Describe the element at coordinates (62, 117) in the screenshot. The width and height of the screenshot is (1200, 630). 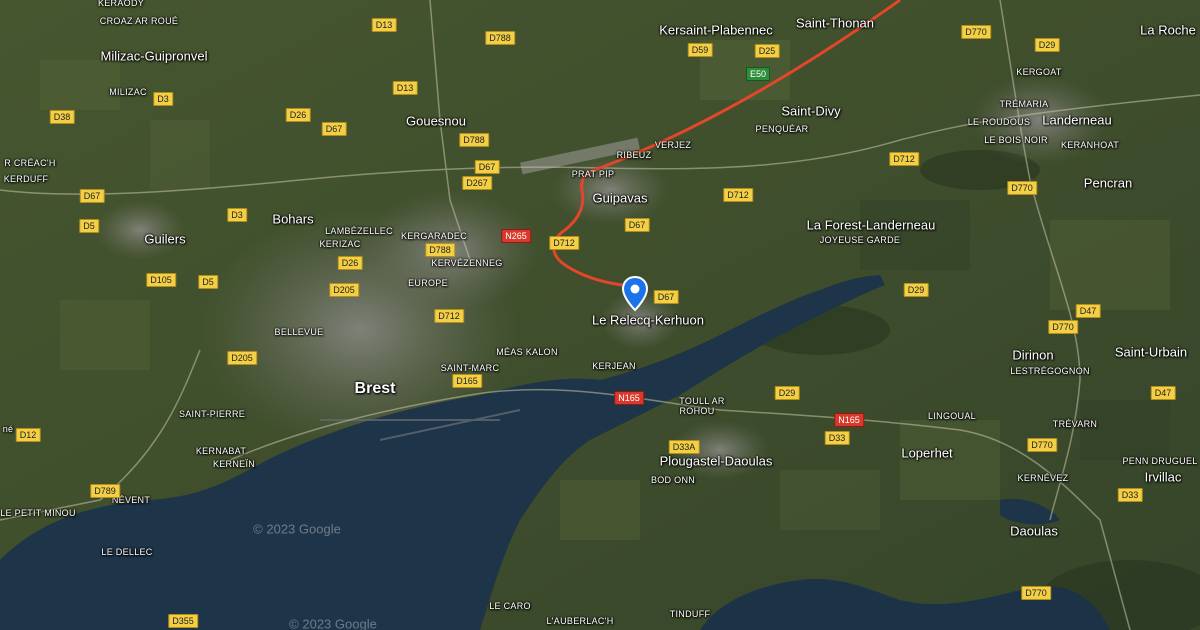
I see `road-shield: D38` at that location.